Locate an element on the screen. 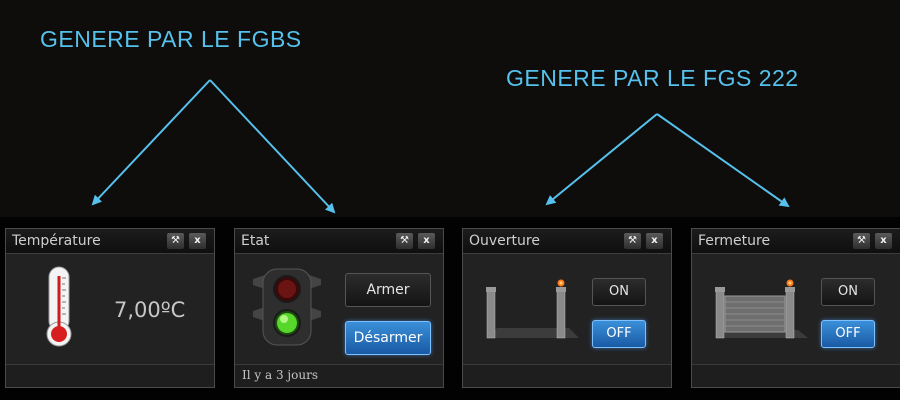 The image size is (900, 400). widget-header: Etat ⚒ x is located at coordinates (339, 241).